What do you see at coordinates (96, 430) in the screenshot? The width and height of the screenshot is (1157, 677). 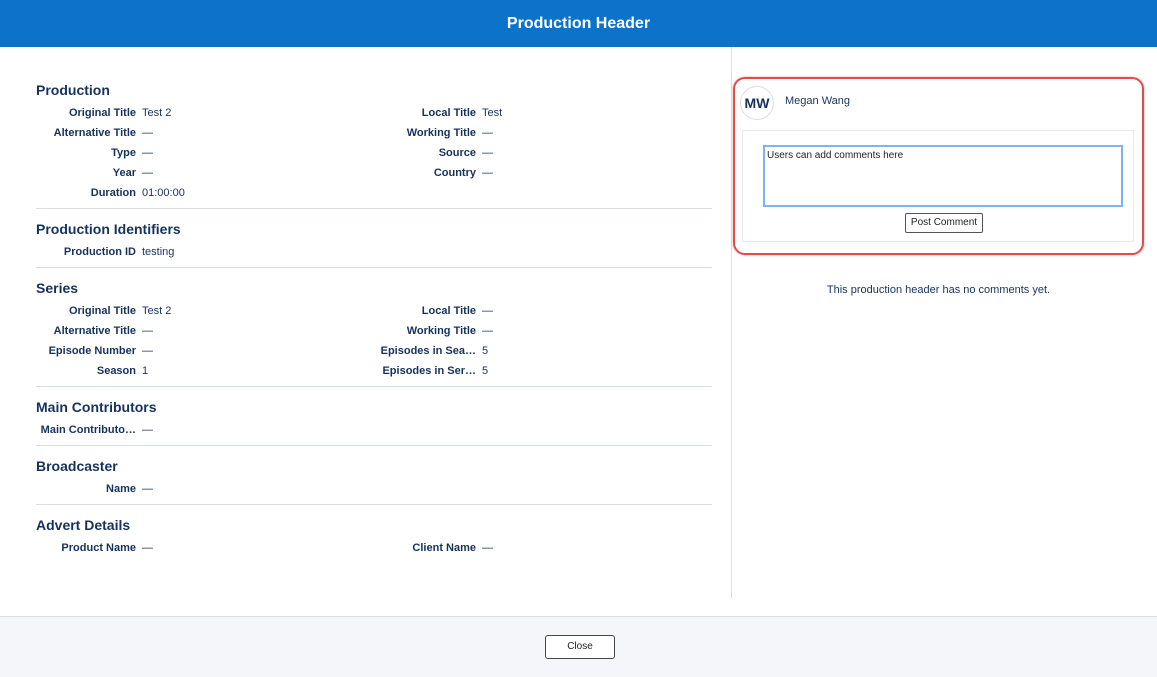 I see `field-main-contributors: Main Contributo… —` at bounding box center [96, 430].